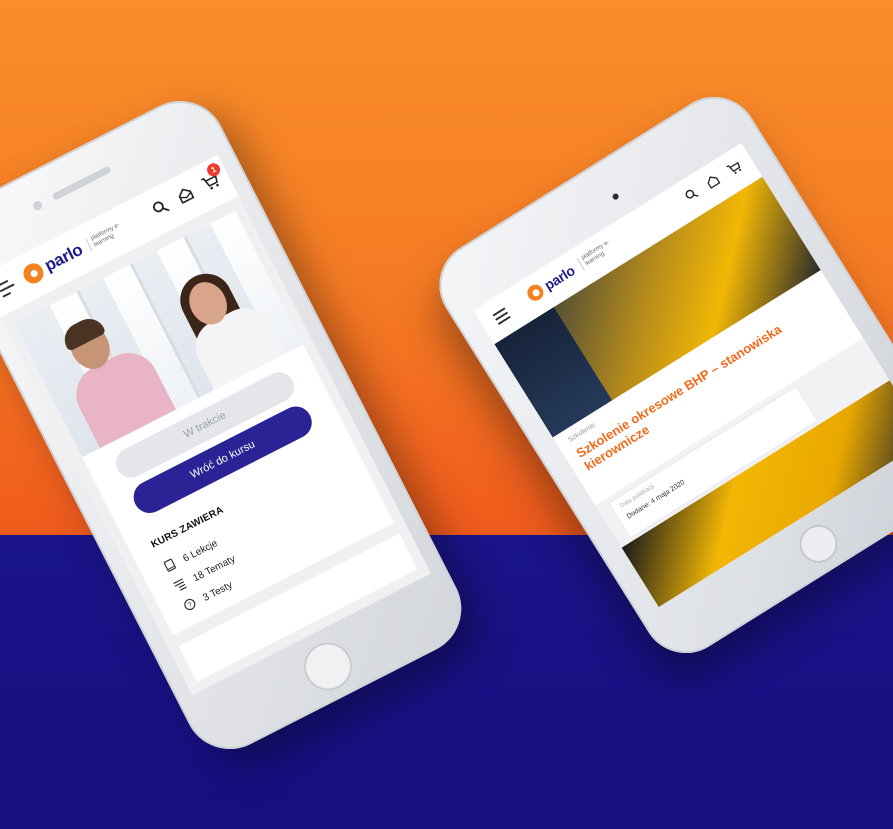 The width and height of the screenshot is (893, 829). What do you see at coordinates (211, 178) in the screenshot?
I see `cart-icon: 1` at bounding box center [211, 178].